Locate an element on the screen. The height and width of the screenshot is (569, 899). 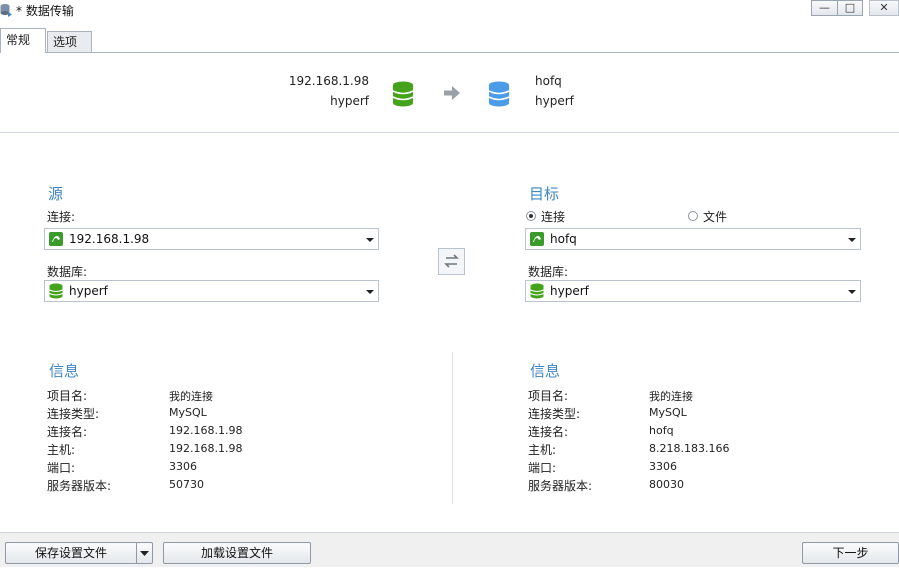
info-divider is located at coordinates (452, 428).